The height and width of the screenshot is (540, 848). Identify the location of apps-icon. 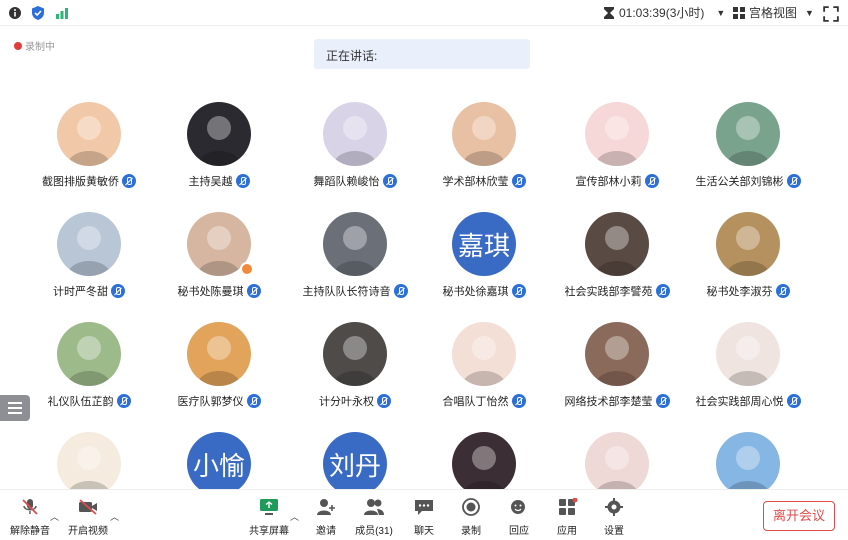
(568, 506).